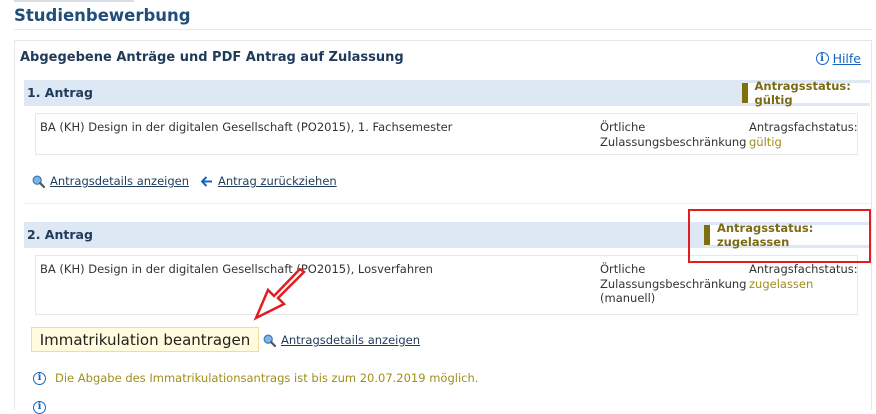 Image resolution: width=876 pixels, height=414 pixels. What do you see at coordinates (60, 234) in the screenshot?
I see `application-2-title: 2. Antrag` at bounding box center [60, 234].